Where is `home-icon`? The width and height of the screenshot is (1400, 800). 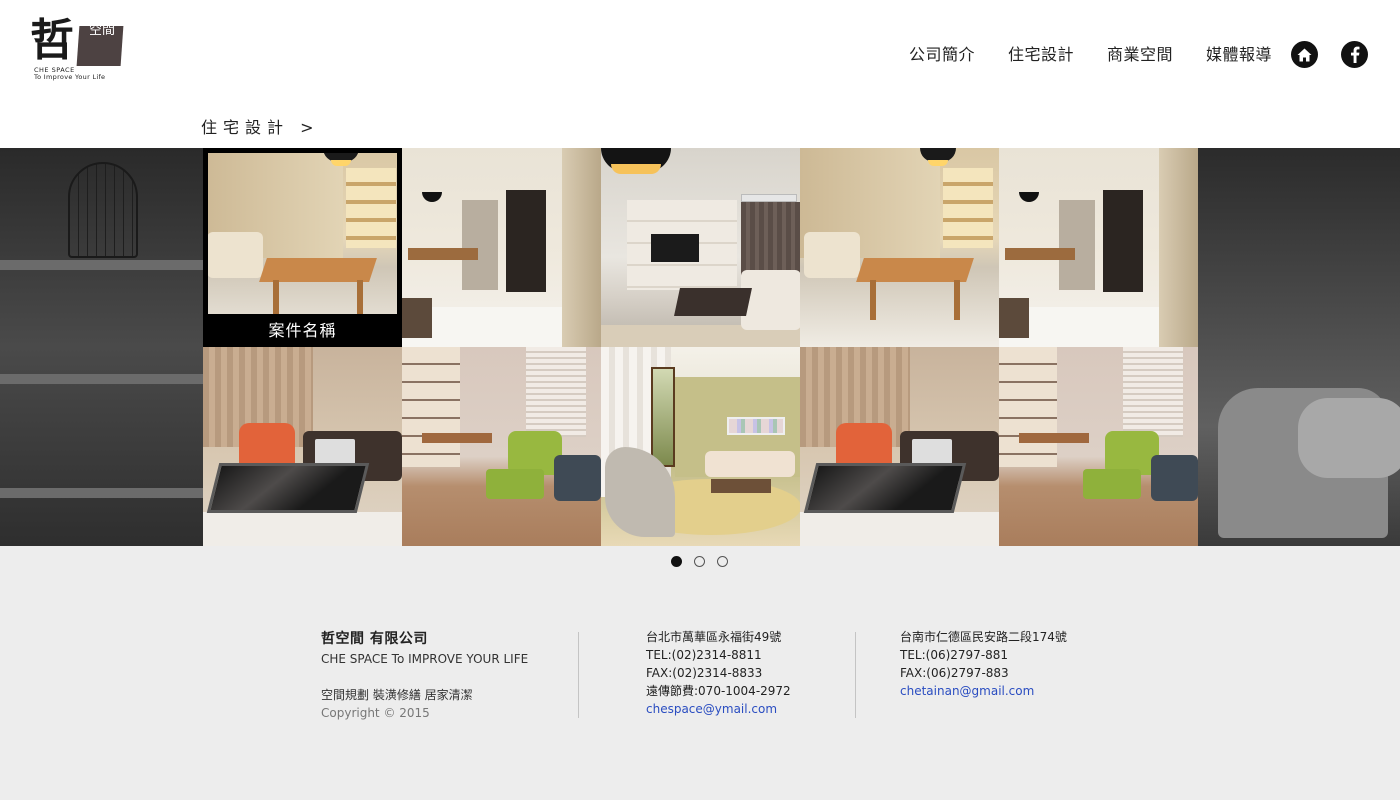
home-icon is located at coordinates (1304, 54).